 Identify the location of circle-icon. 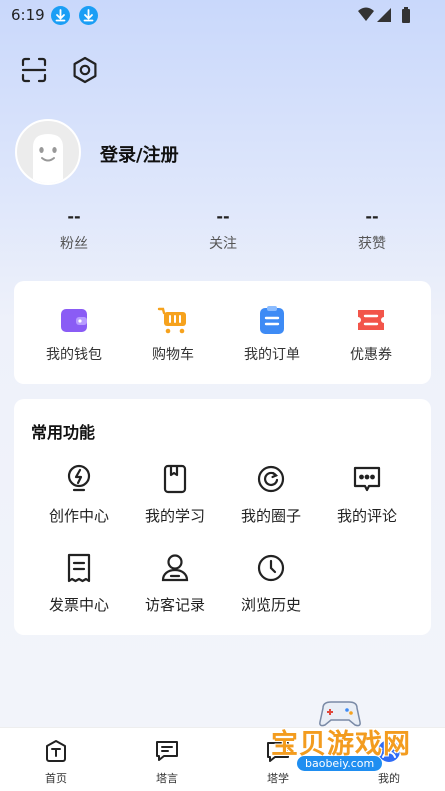
(271, 479).